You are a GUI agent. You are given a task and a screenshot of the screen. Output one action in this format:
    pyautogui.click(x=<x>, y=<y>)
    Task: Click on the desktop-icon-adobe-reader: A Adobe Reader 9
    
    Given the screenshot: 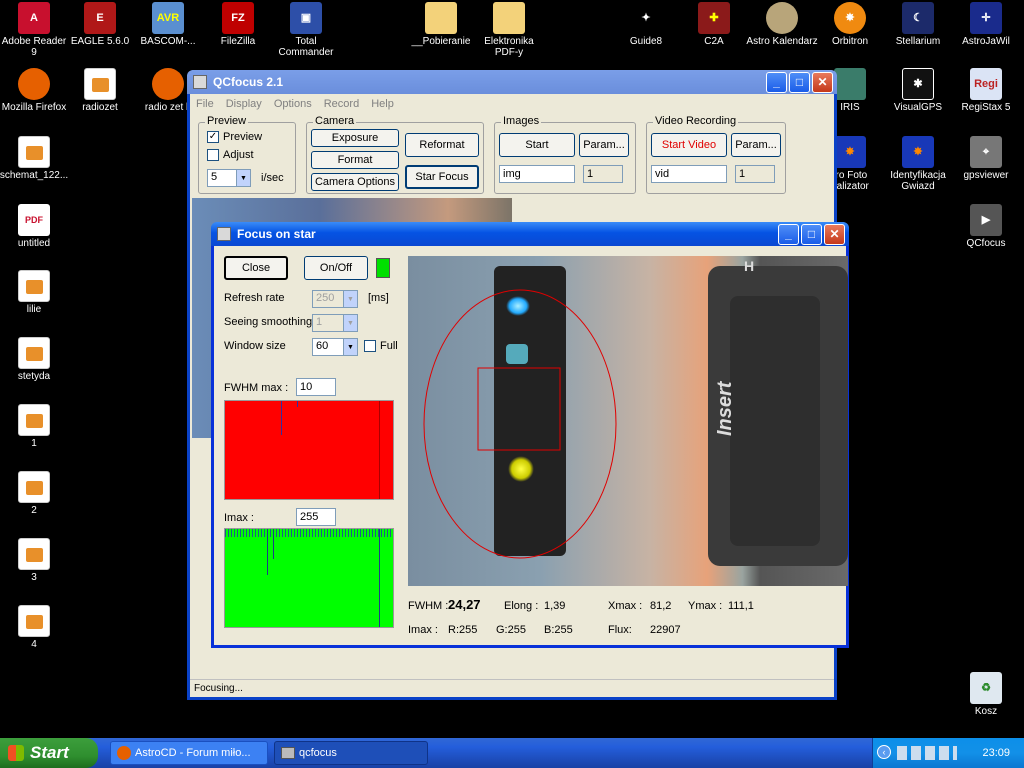 What is the action you would take?
    pyautogui.click(x=35, y=30)
    